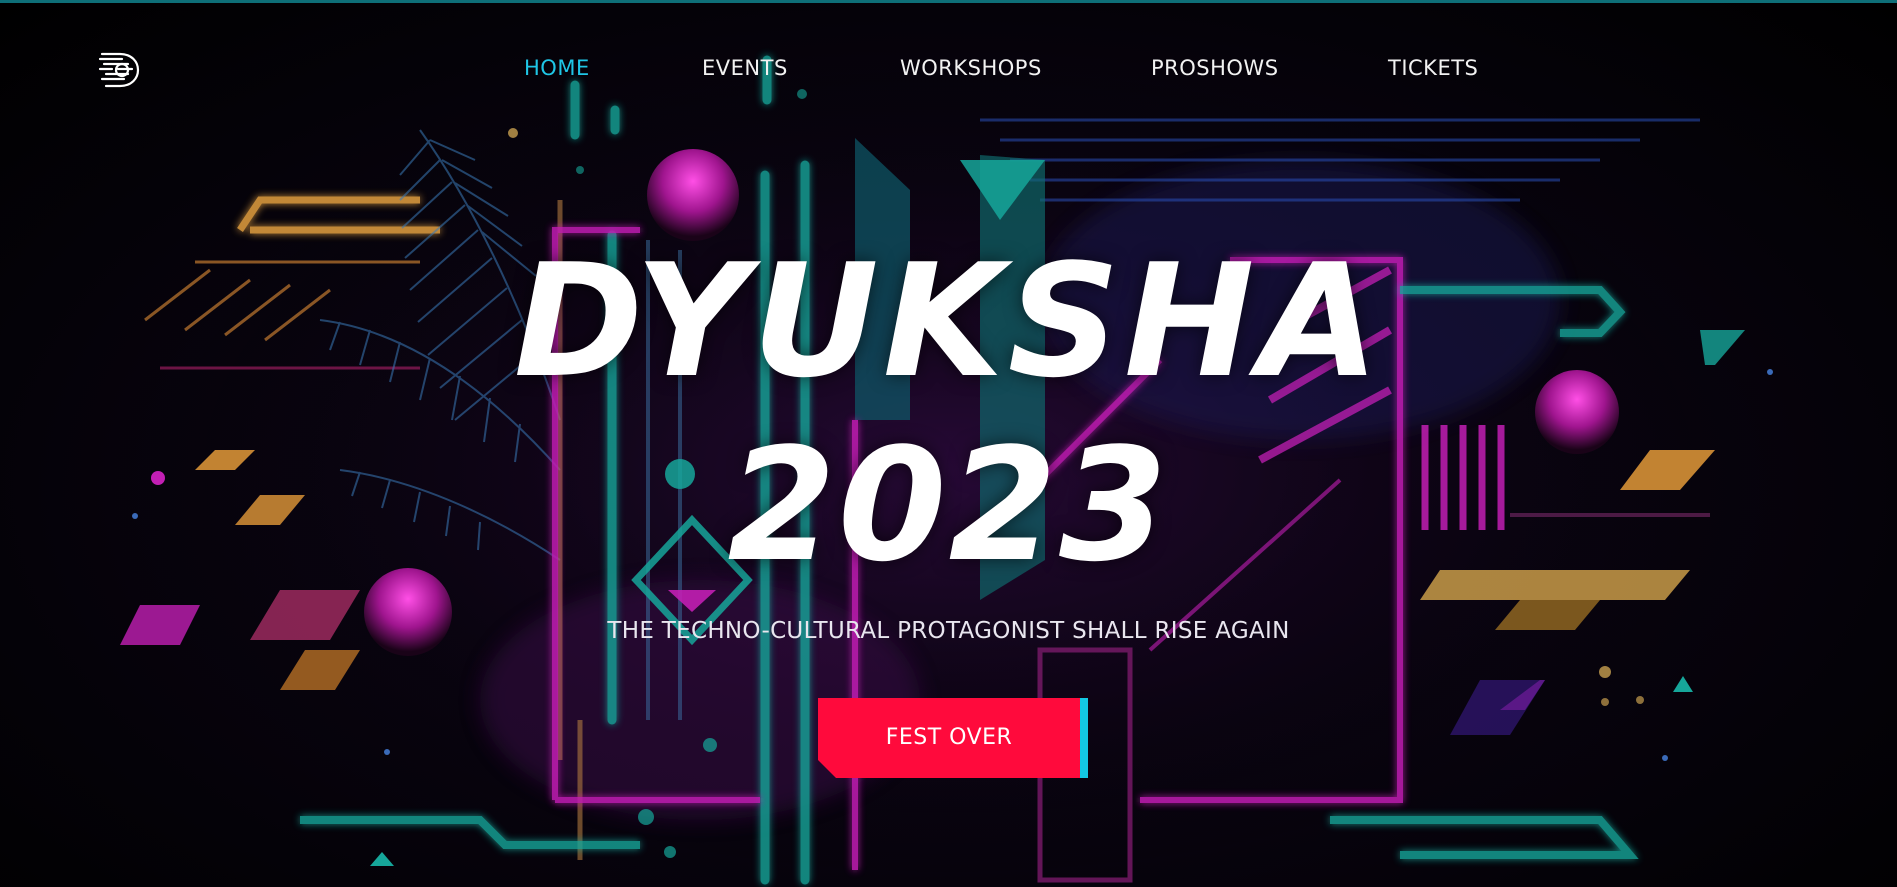  Describe the element at coordinates (1215, 68) in the screenshot. I see `nav-proshows-link: PROSHOWS` at that location.